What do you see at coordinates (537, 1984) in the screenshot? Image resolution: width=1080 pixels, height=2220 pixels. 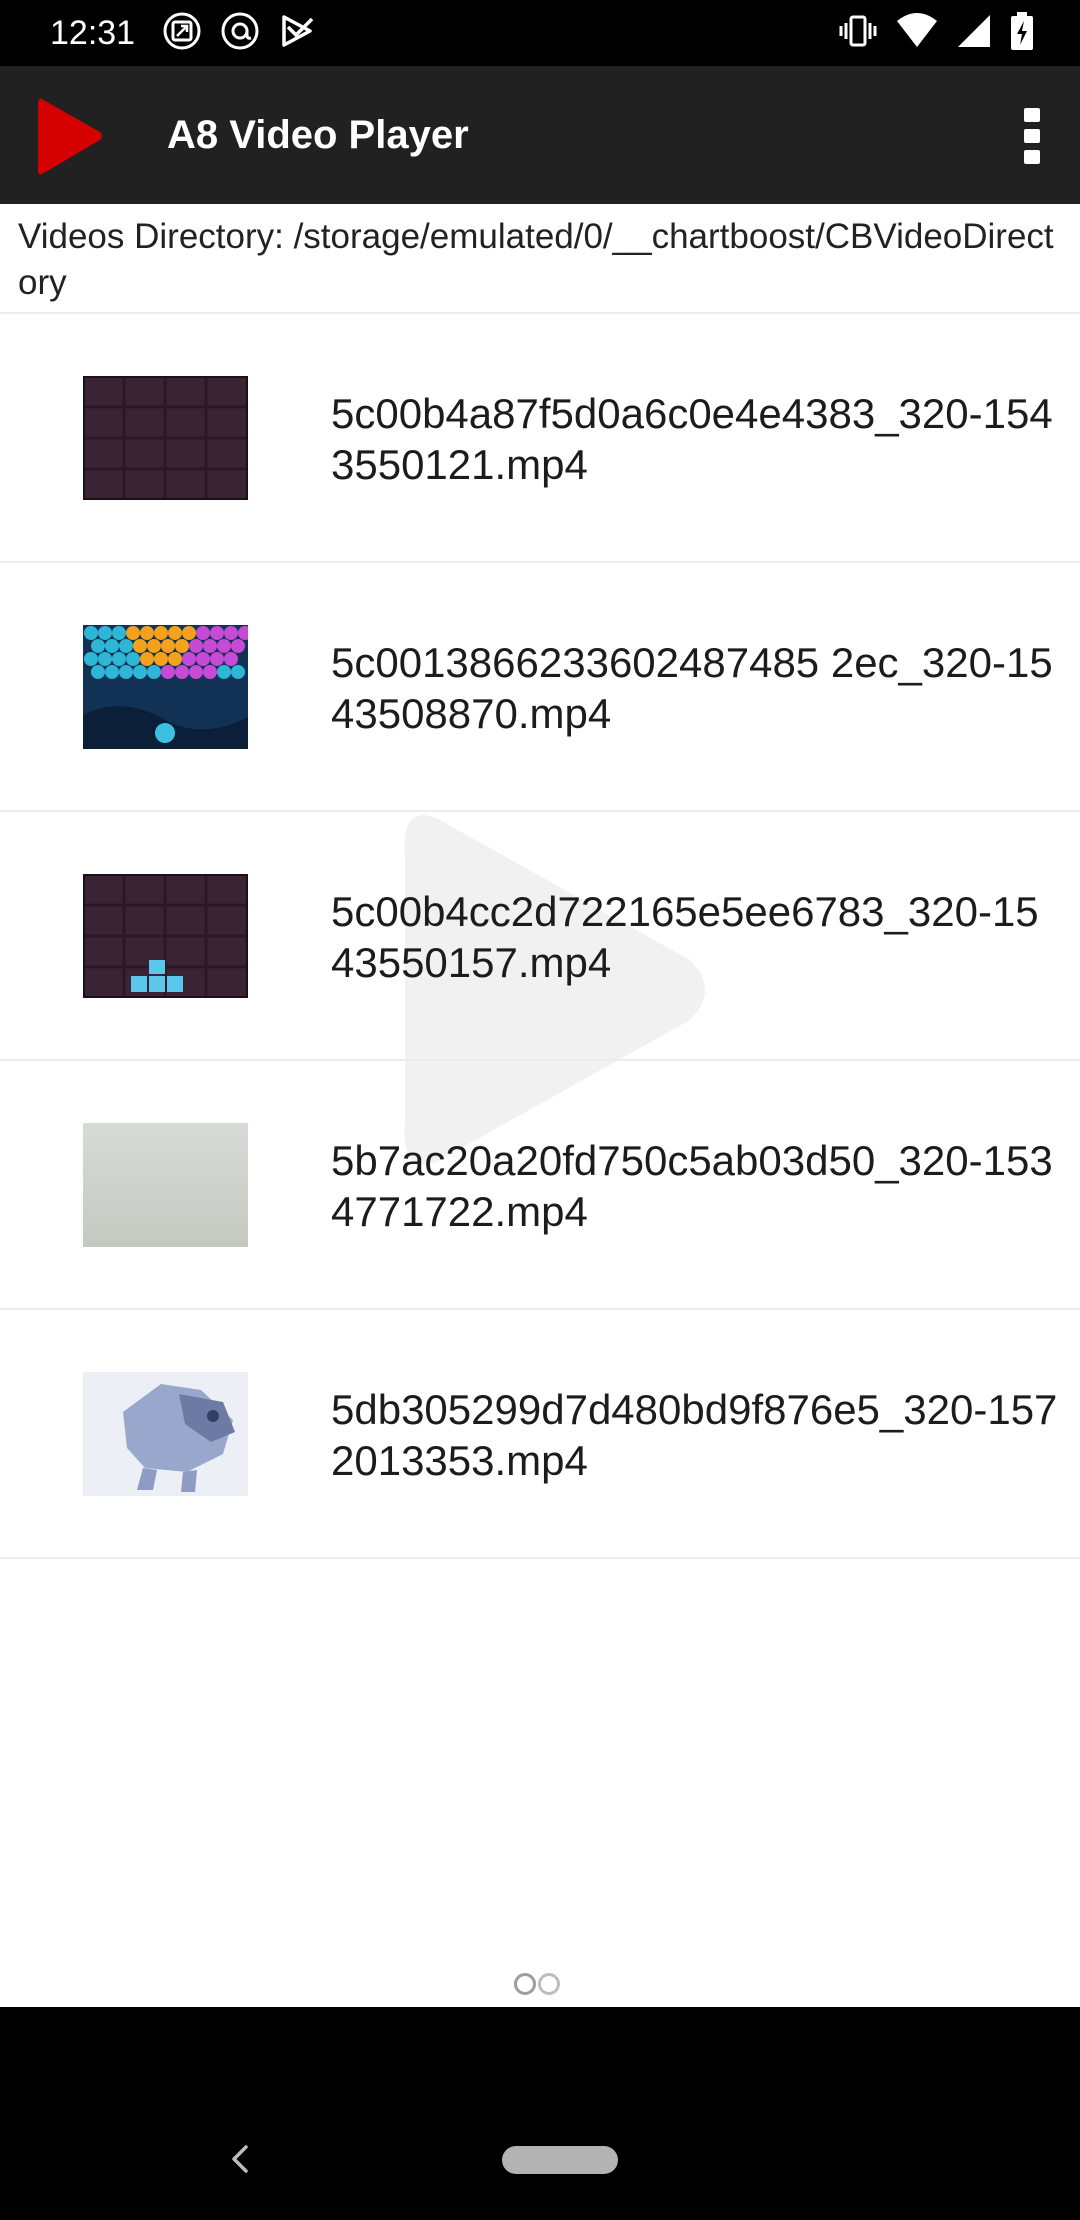 I see `page-indicator` at bounding box center [537, 1984].